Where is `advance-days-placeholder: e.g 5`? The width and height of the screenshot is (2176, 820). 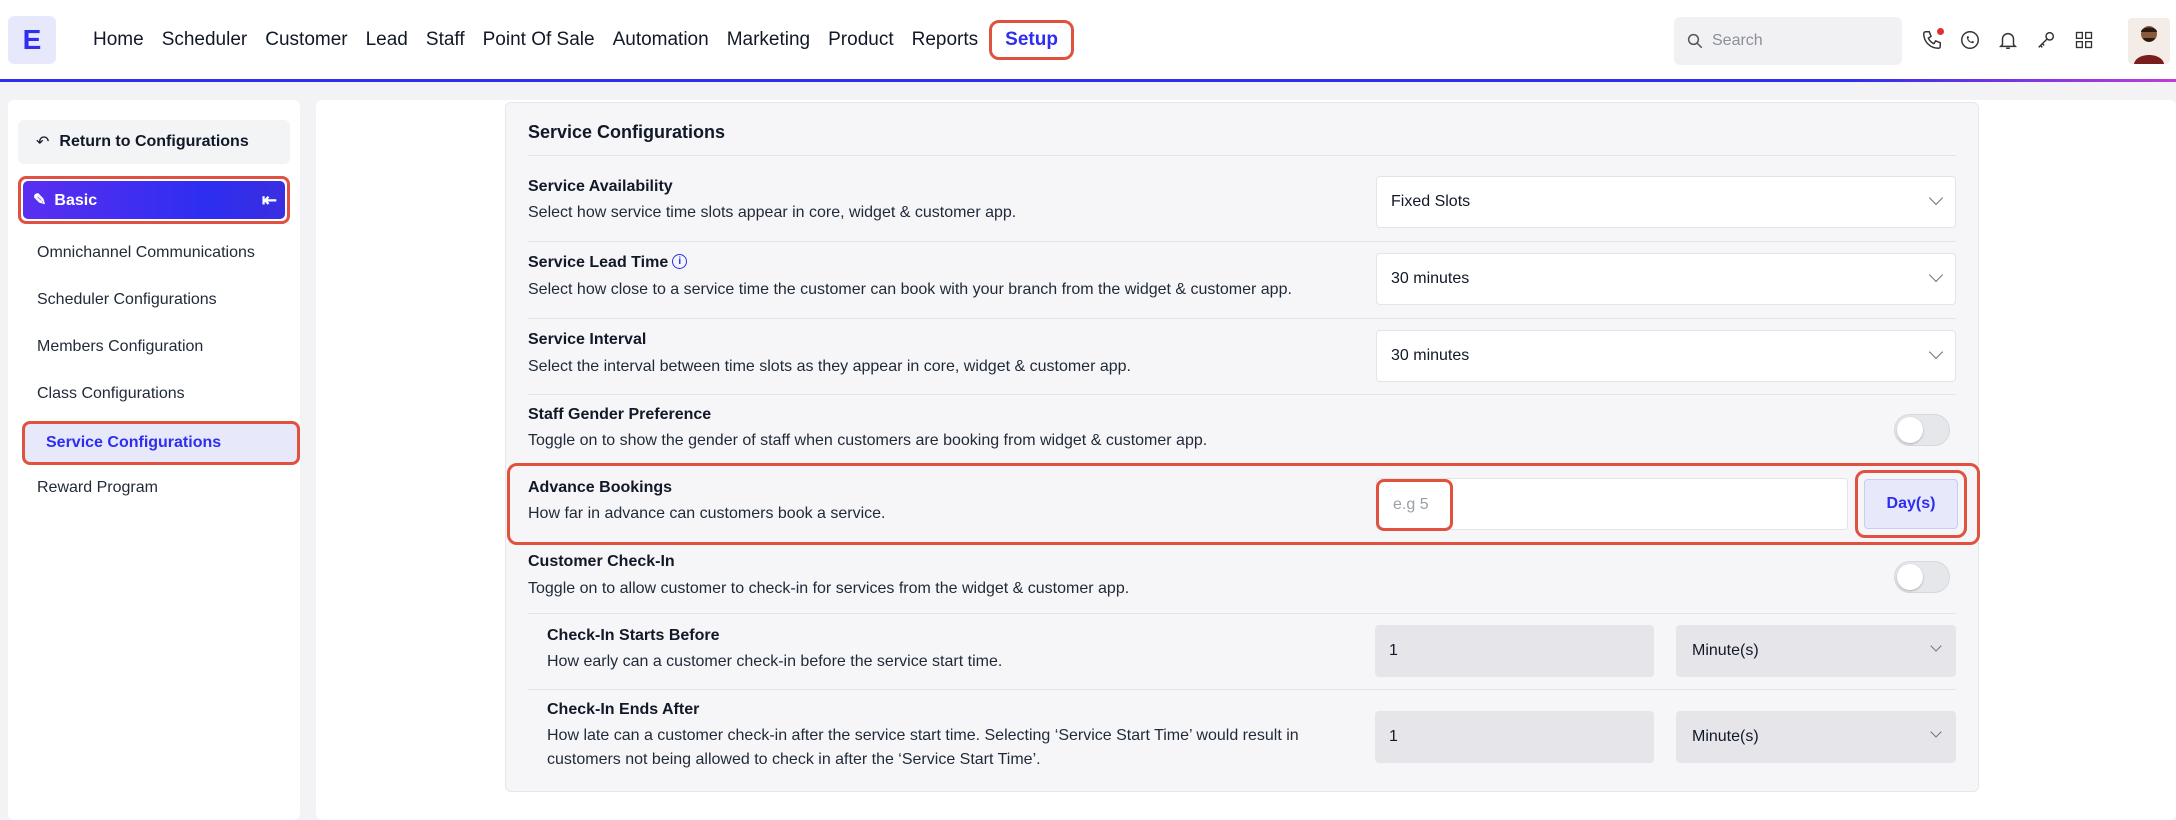
advance-days-placeholder: e.g 5 is located at coordinates (1414, 505).